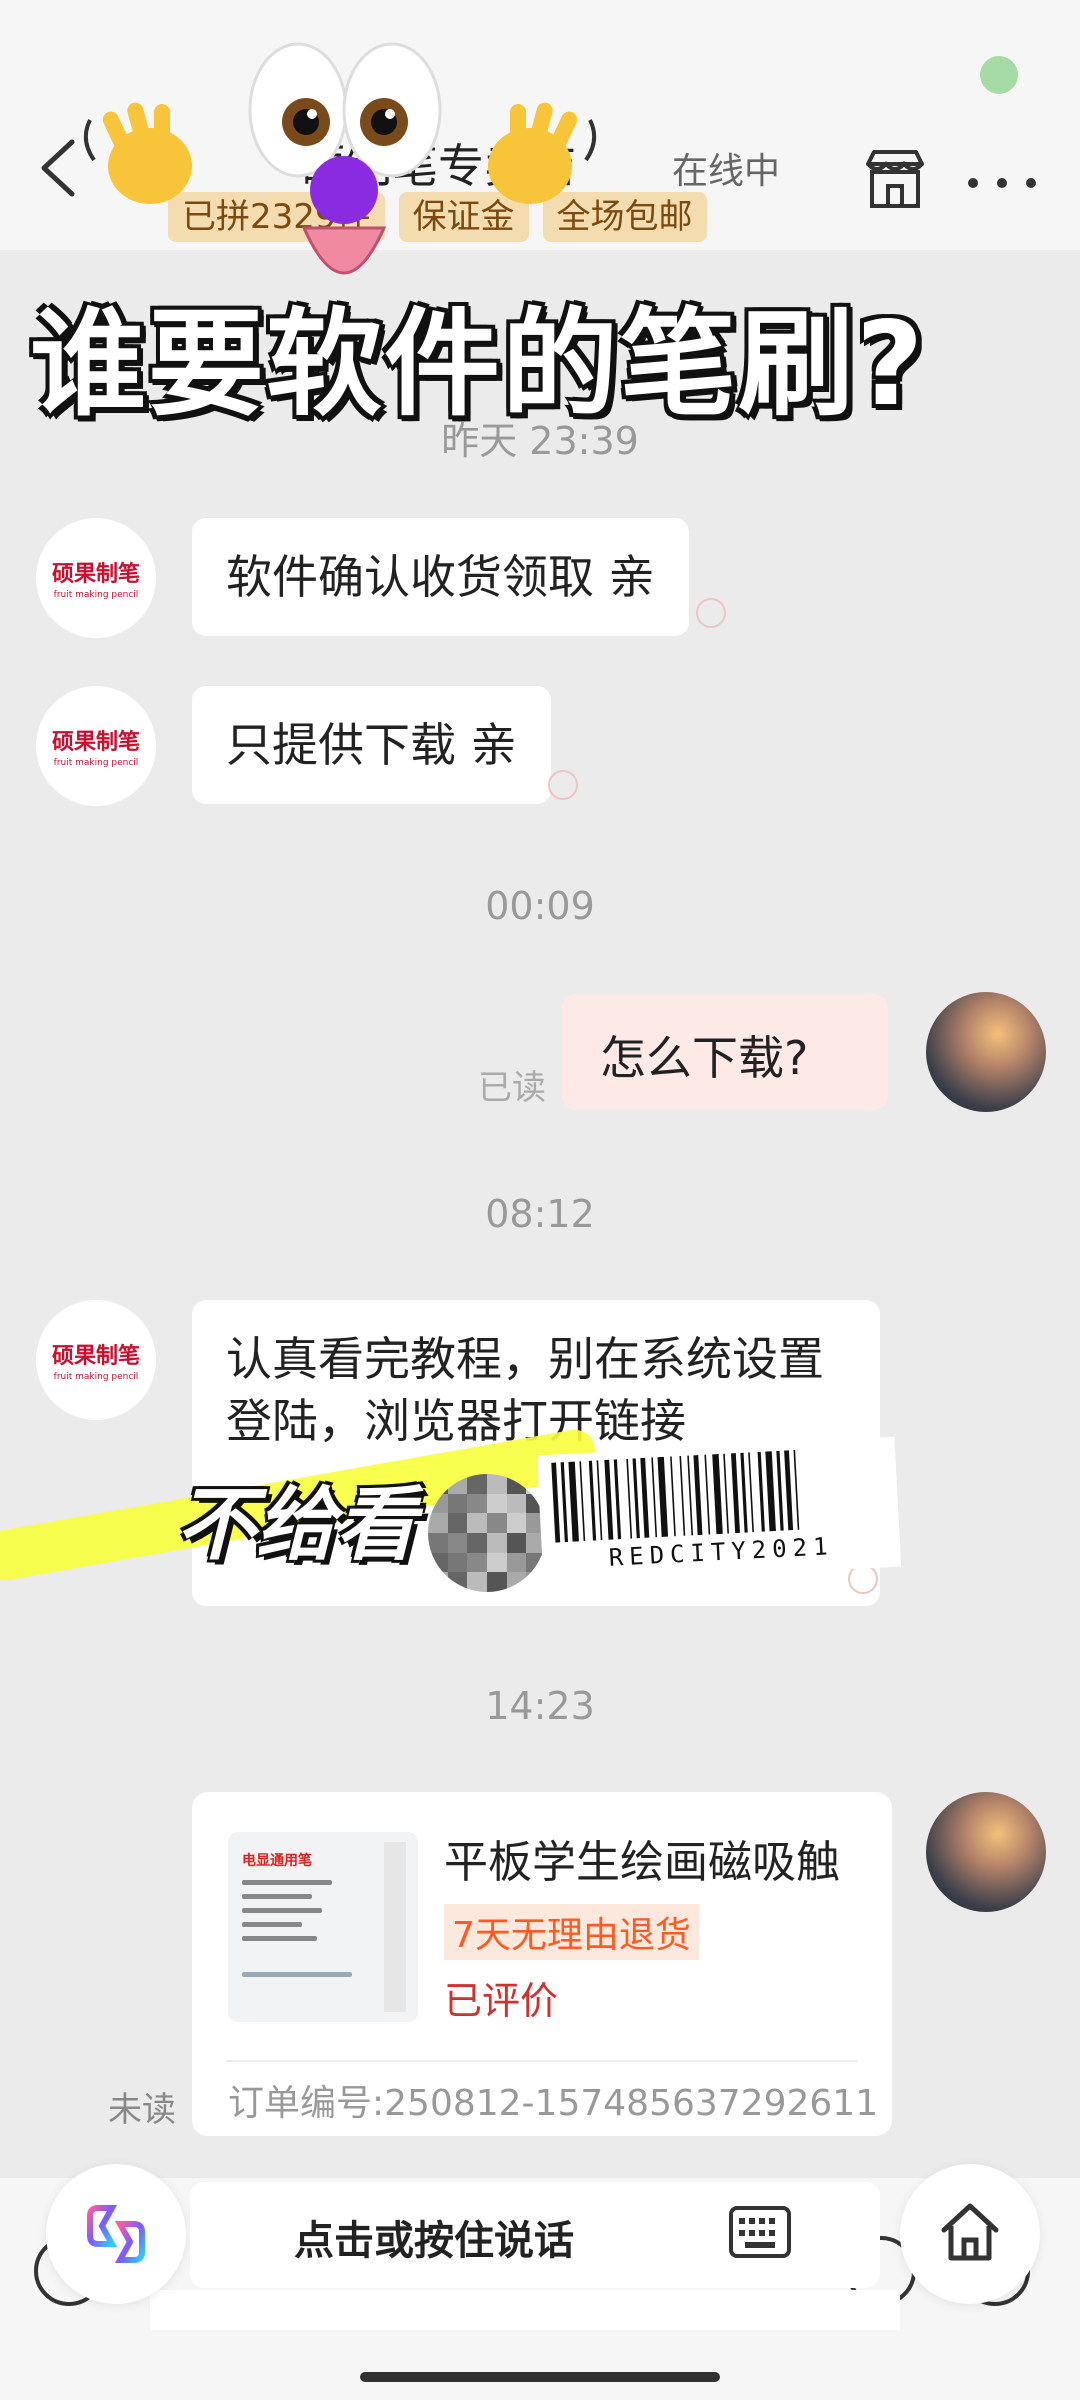 This screenshot has height=2400, width=1080. I want to click on home-button, so click(970, 2234).